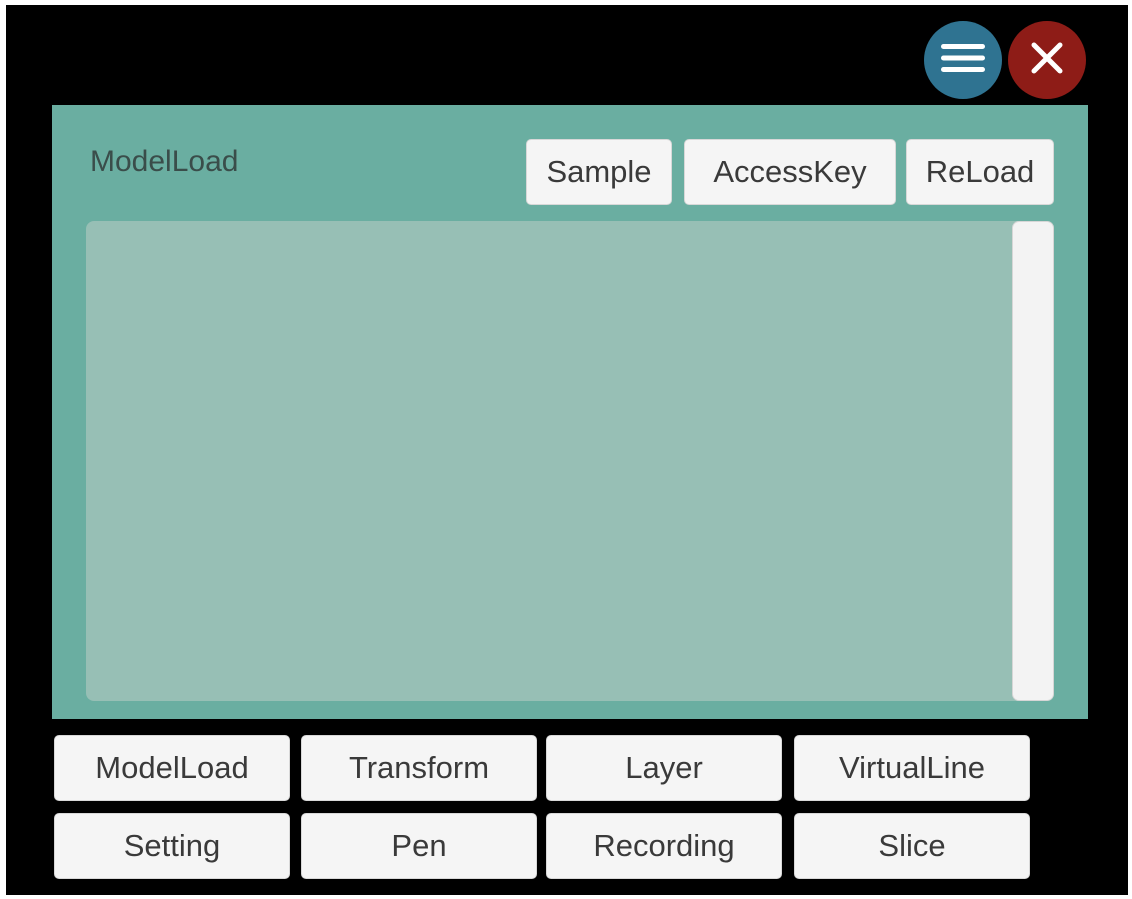  Describe the element at coordinates (172, 768) in the screenshot. I see `nav-modelload-button: ModelLoad` at that location.